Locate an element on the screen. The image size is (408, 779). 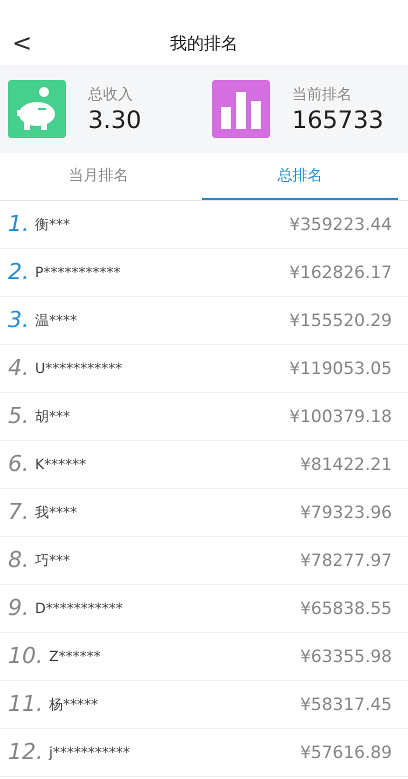
user-name: 杨***** is located at coordinates (74, 705).